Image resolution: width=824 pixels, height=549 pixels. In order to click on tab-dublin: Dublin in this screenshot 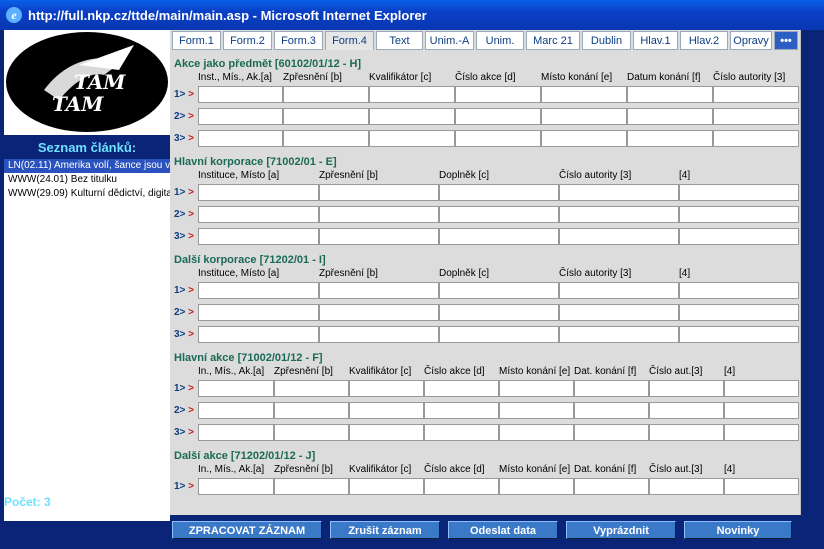, I will do `click(606, 40)`.